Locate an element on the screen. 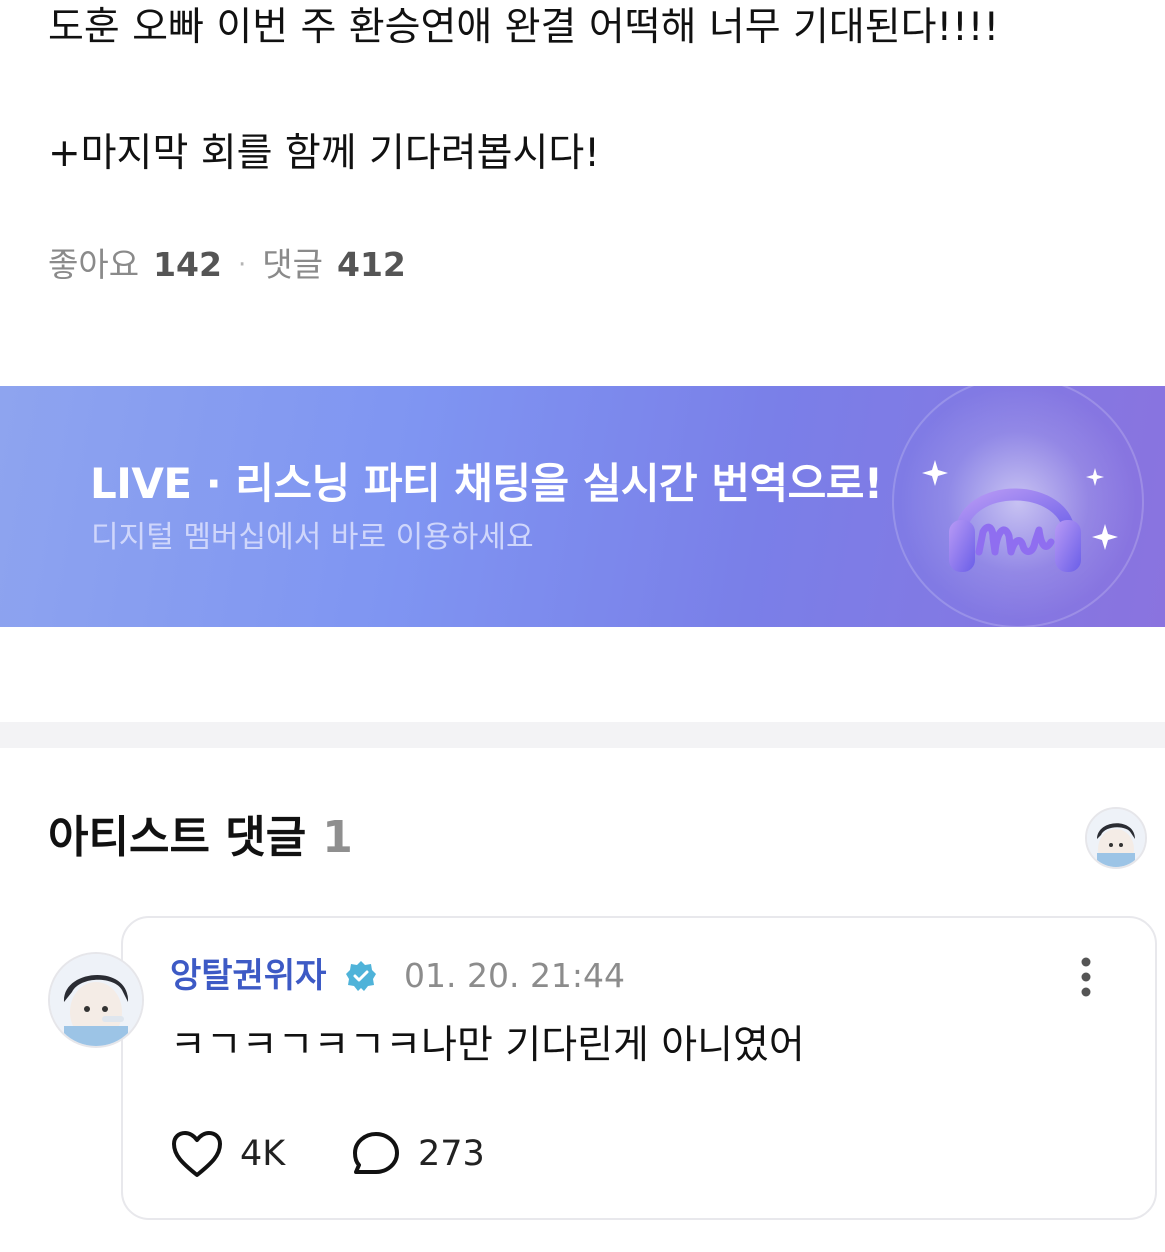  speech-bubble-icon is located at coordinates (376, 1153).